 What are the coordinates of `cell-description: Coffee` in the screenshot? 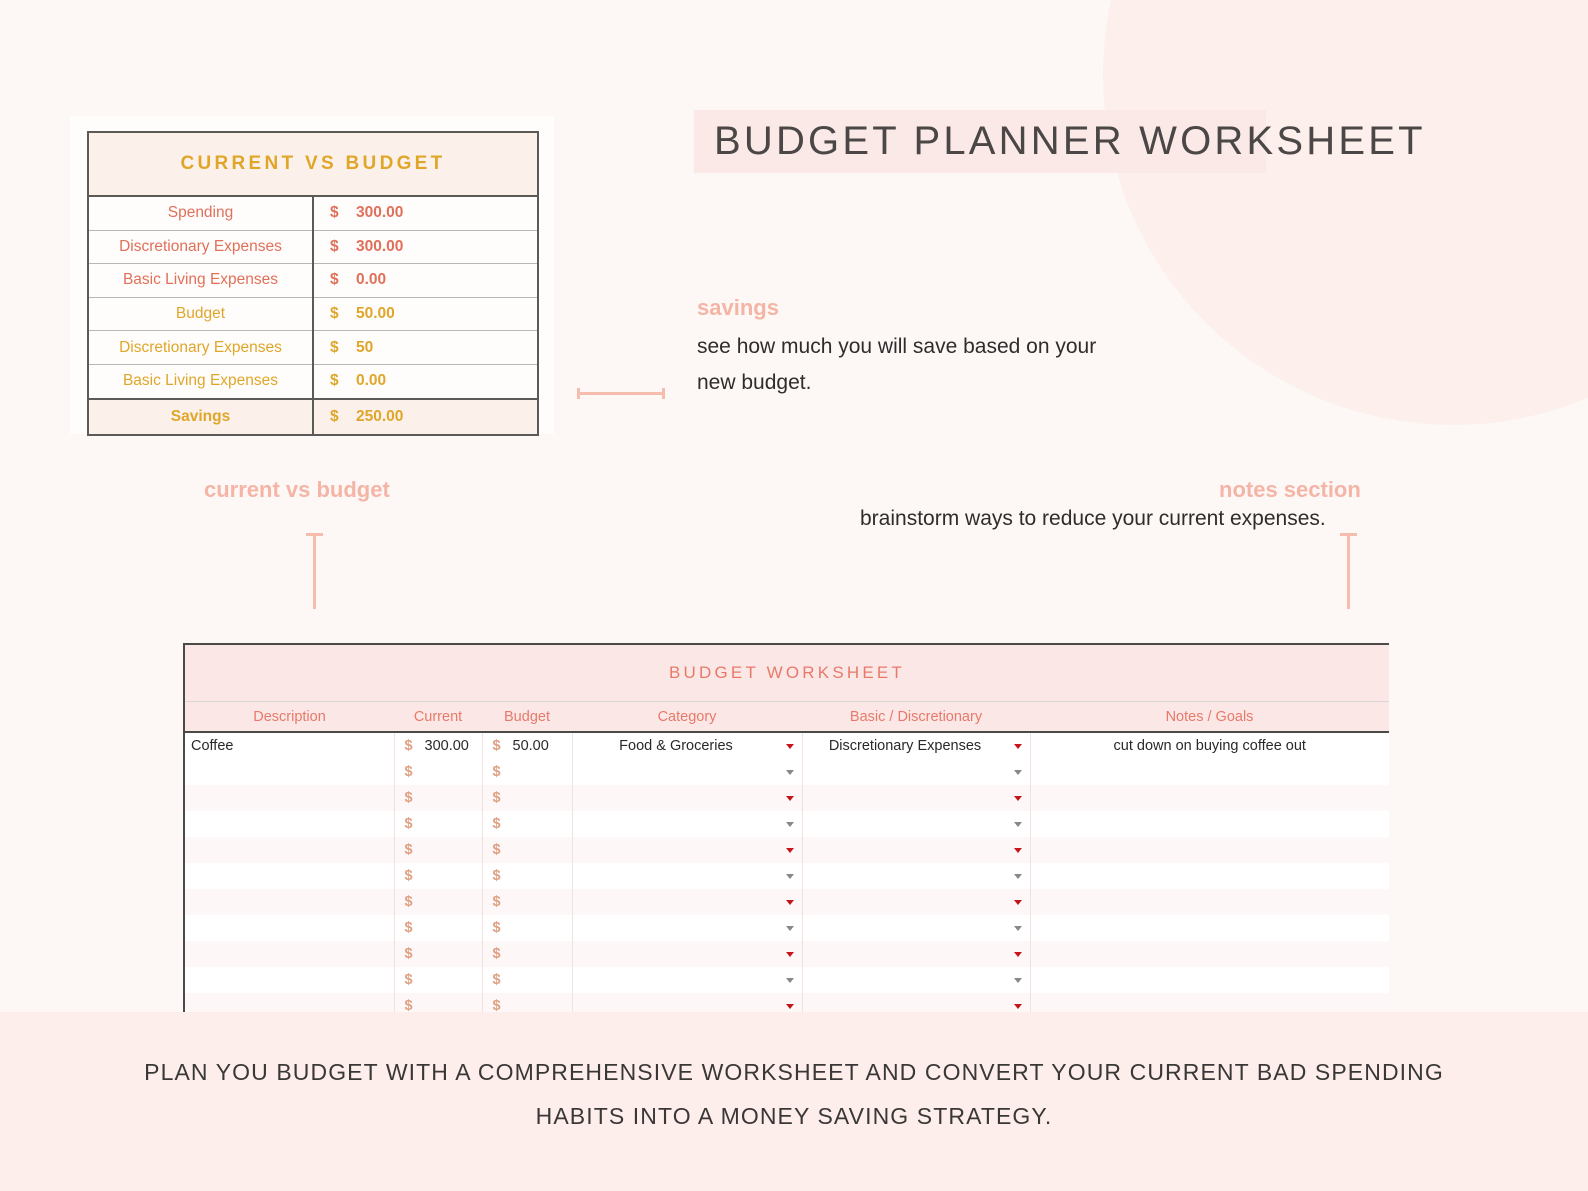 It's located at (289, 745).